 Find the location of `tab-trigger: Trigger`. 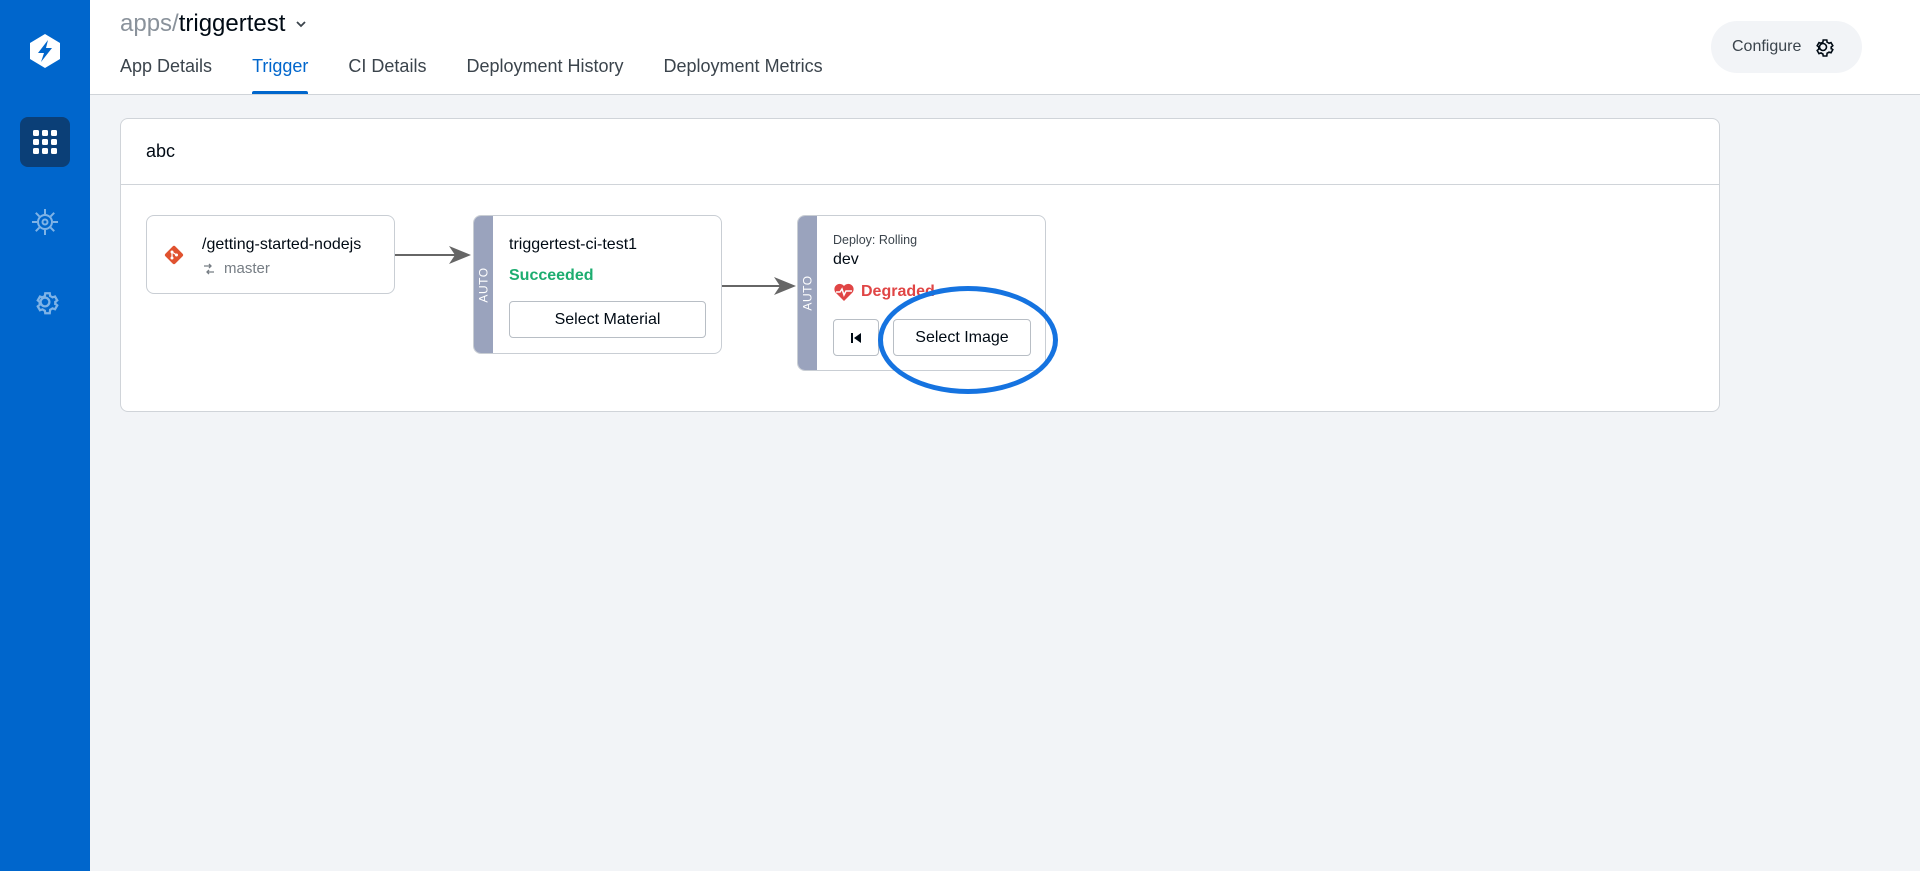

tab-trigger: Trigger is located at coordinates (280, 75).